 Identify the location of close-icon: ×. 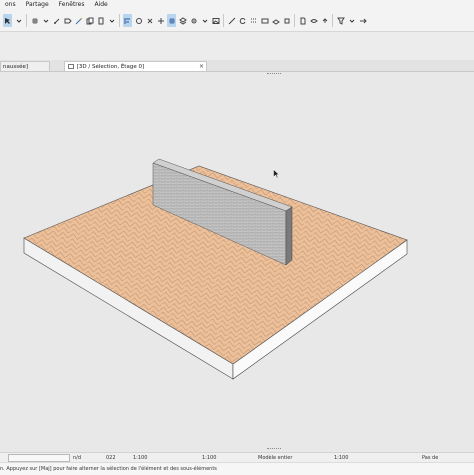
(201, 66).